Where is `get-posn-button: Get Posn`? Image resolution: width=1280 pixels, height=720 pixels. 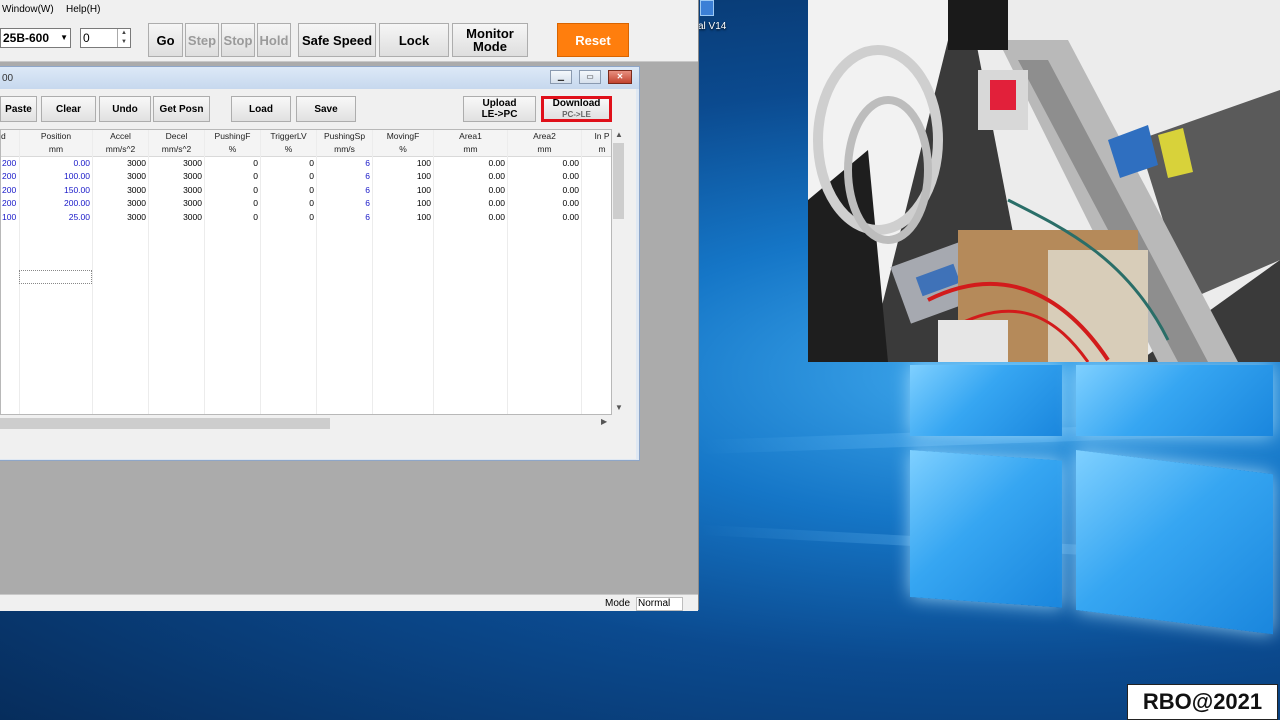
get-posn-button: Get Posn is located at coordinates (181, 109).